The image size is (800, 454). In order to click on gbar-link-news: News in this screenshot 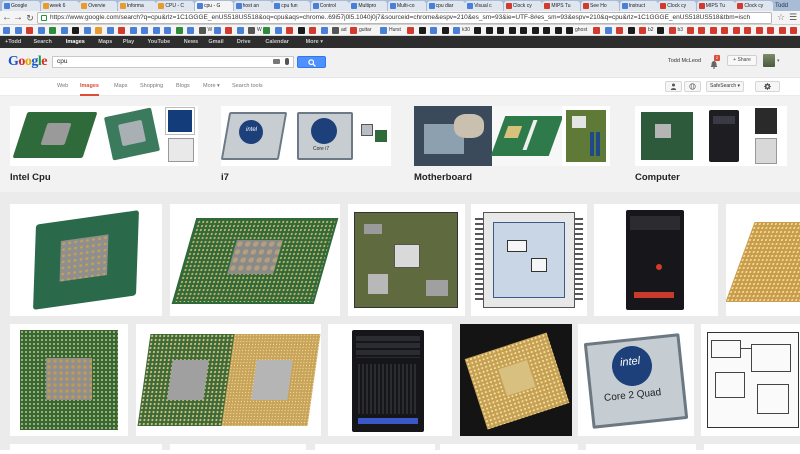, I will do `click(191, 42)`.